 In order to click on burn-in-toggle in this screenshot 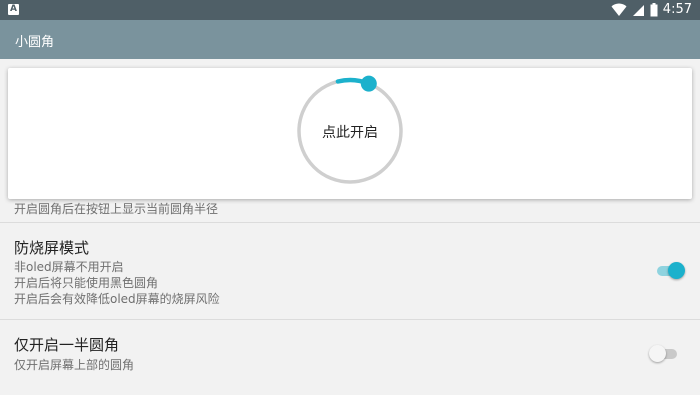, I will do `click(670, 271)`.